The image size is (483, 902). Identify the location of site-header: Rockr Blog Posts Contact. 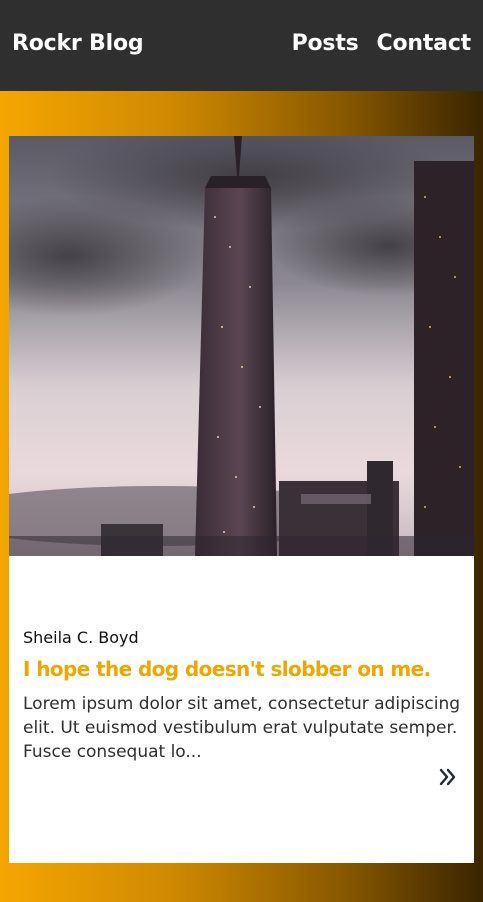
(241, 45).